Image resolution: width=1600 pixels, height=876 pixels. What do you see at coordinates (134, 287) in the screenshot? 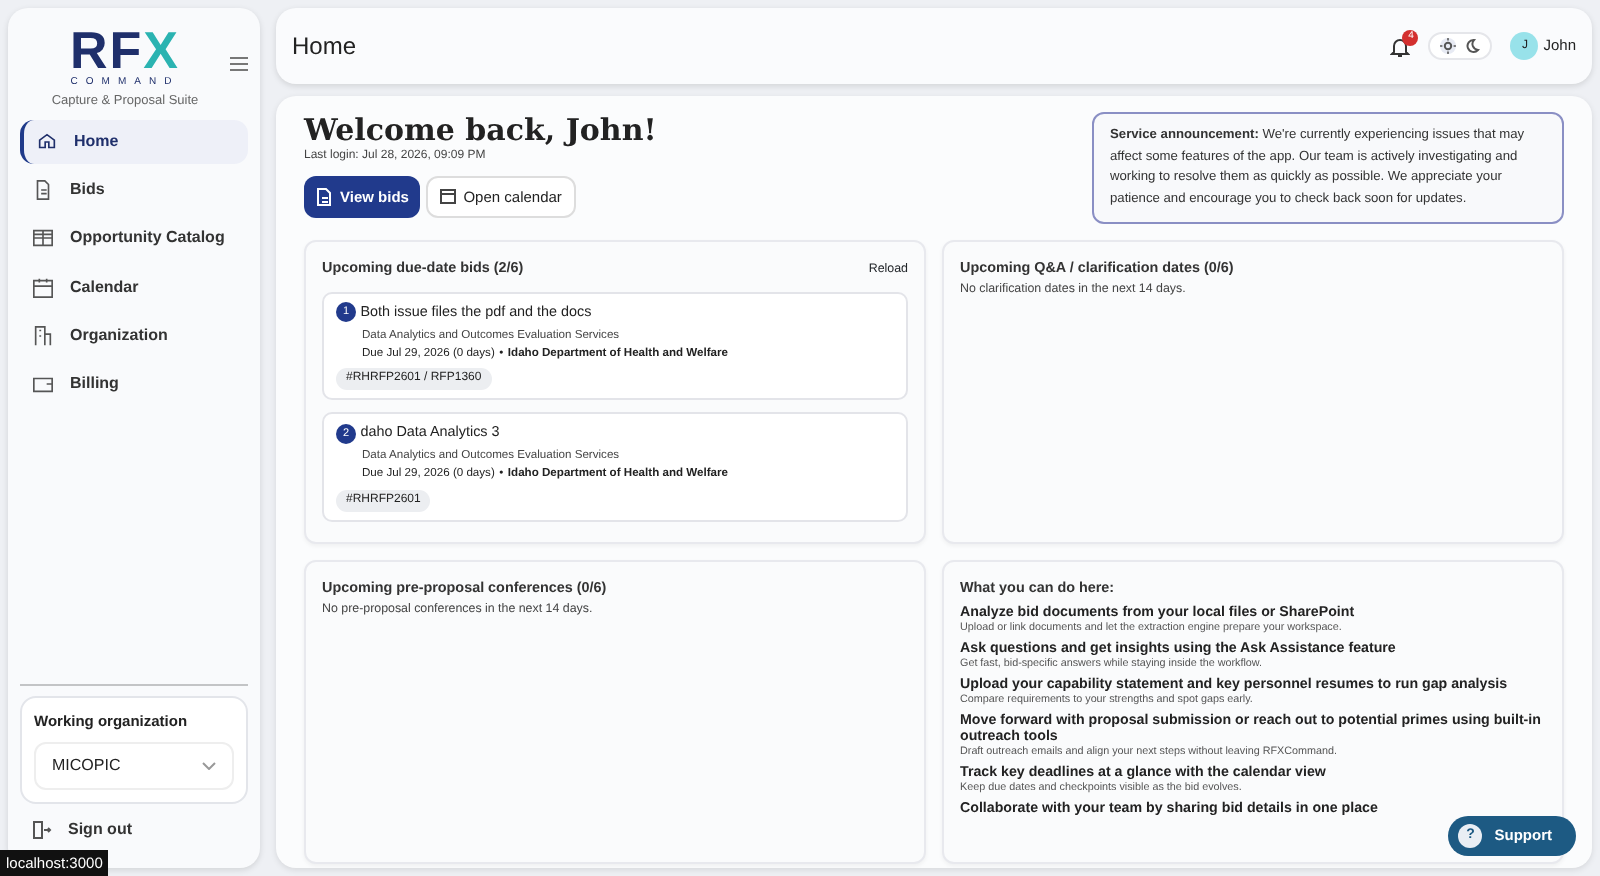
I see `nav-item: Calendar` at bounding box center [134, 287].